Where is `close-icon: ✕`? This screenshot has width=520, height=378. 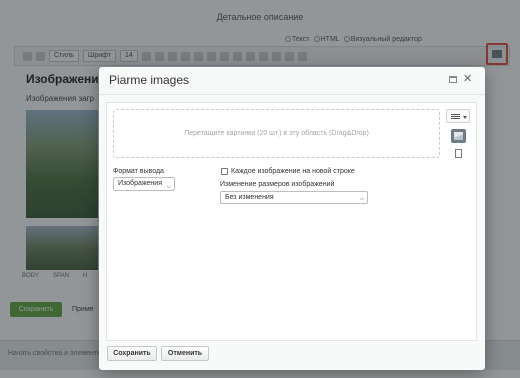 close-icon: ✕ is located at coordinates (467, 79).